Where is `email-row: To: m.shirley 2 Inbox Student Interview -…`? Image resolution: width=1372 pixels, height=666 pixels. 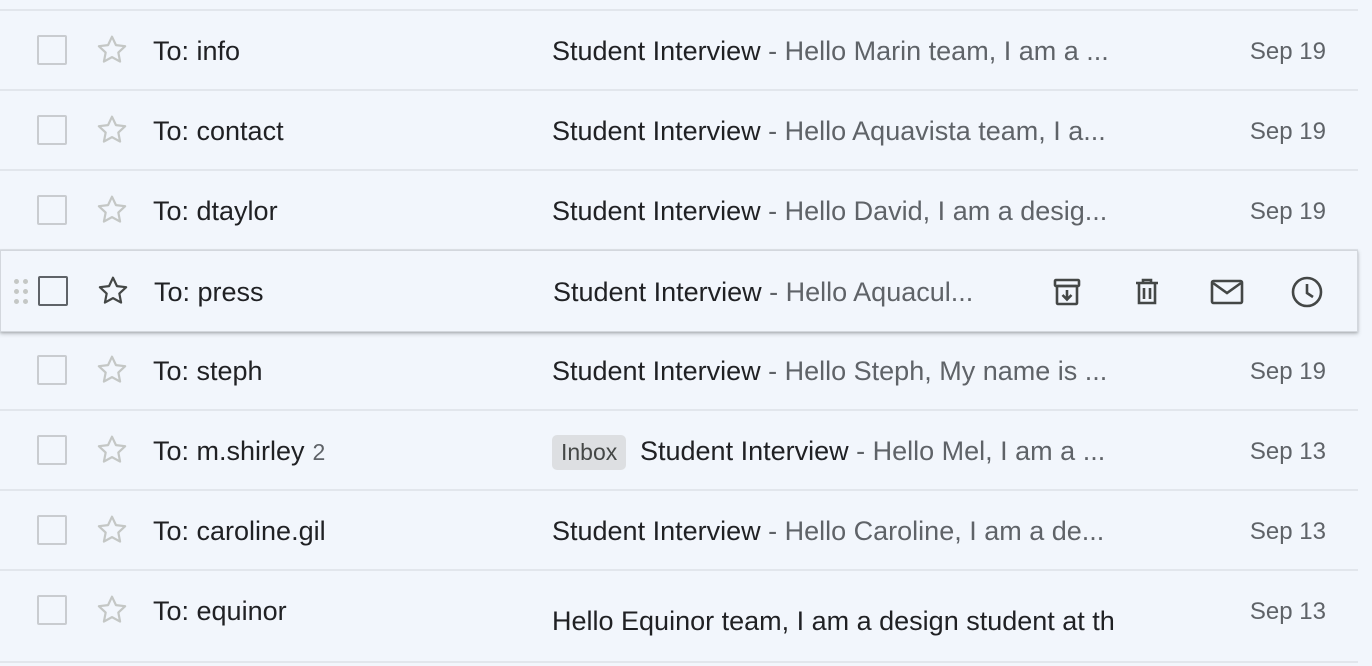
email-row: To: m.shirley 2 Inbox Student Interview -… is located at coordinates (679, 451).